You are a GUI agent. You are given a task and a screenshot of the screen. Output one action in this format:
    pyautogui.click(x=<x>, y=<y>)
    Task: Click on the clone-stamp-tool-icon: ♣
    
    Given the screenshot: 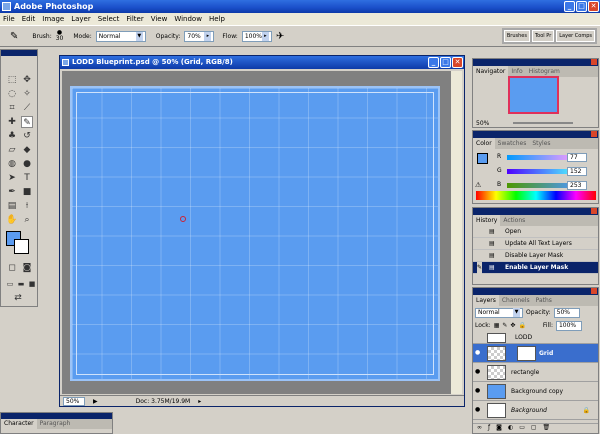 What is the action you would take?
    pyautogui.click(x=12, y=136)
    